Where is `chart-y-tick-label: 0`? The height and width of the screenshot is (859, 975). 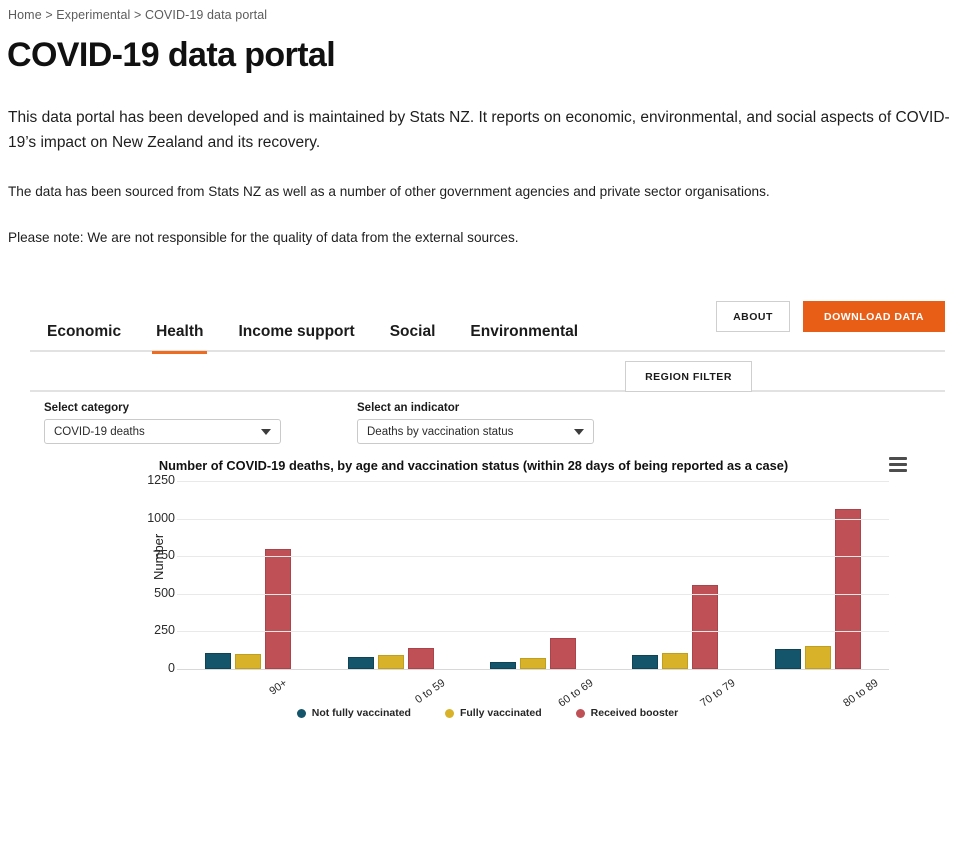
chart-y-tick-label: 0 is located at coordinates (171, 668).